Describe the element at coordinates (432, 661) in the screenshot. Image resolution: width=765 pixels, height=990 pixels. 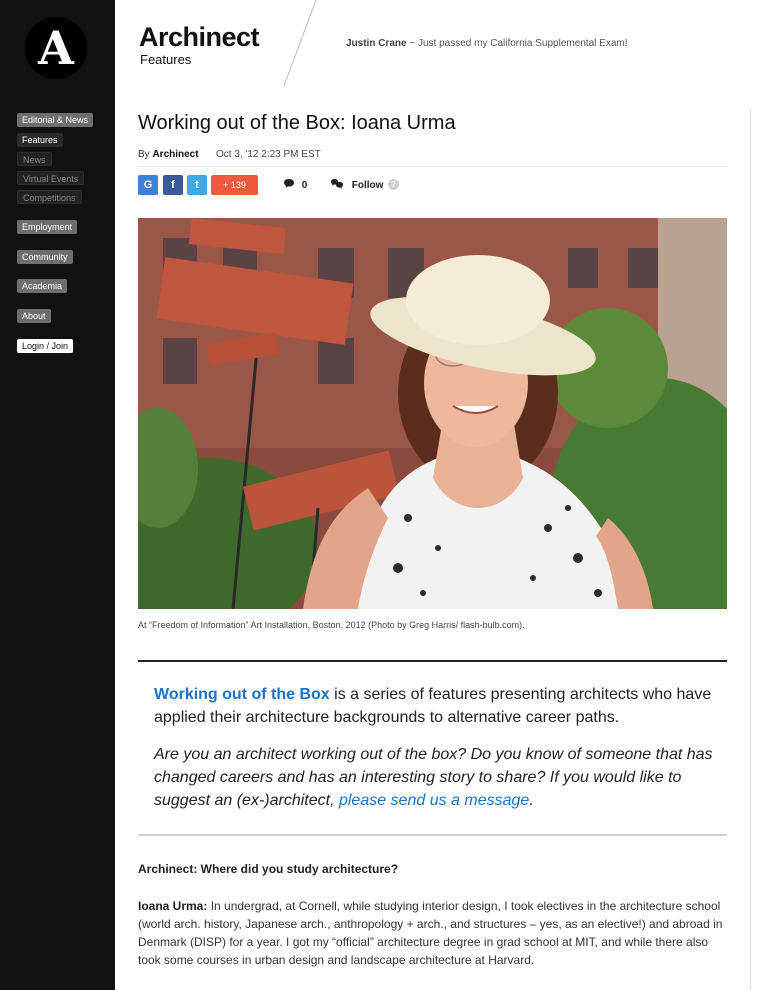
I see `section-divider` at that location.